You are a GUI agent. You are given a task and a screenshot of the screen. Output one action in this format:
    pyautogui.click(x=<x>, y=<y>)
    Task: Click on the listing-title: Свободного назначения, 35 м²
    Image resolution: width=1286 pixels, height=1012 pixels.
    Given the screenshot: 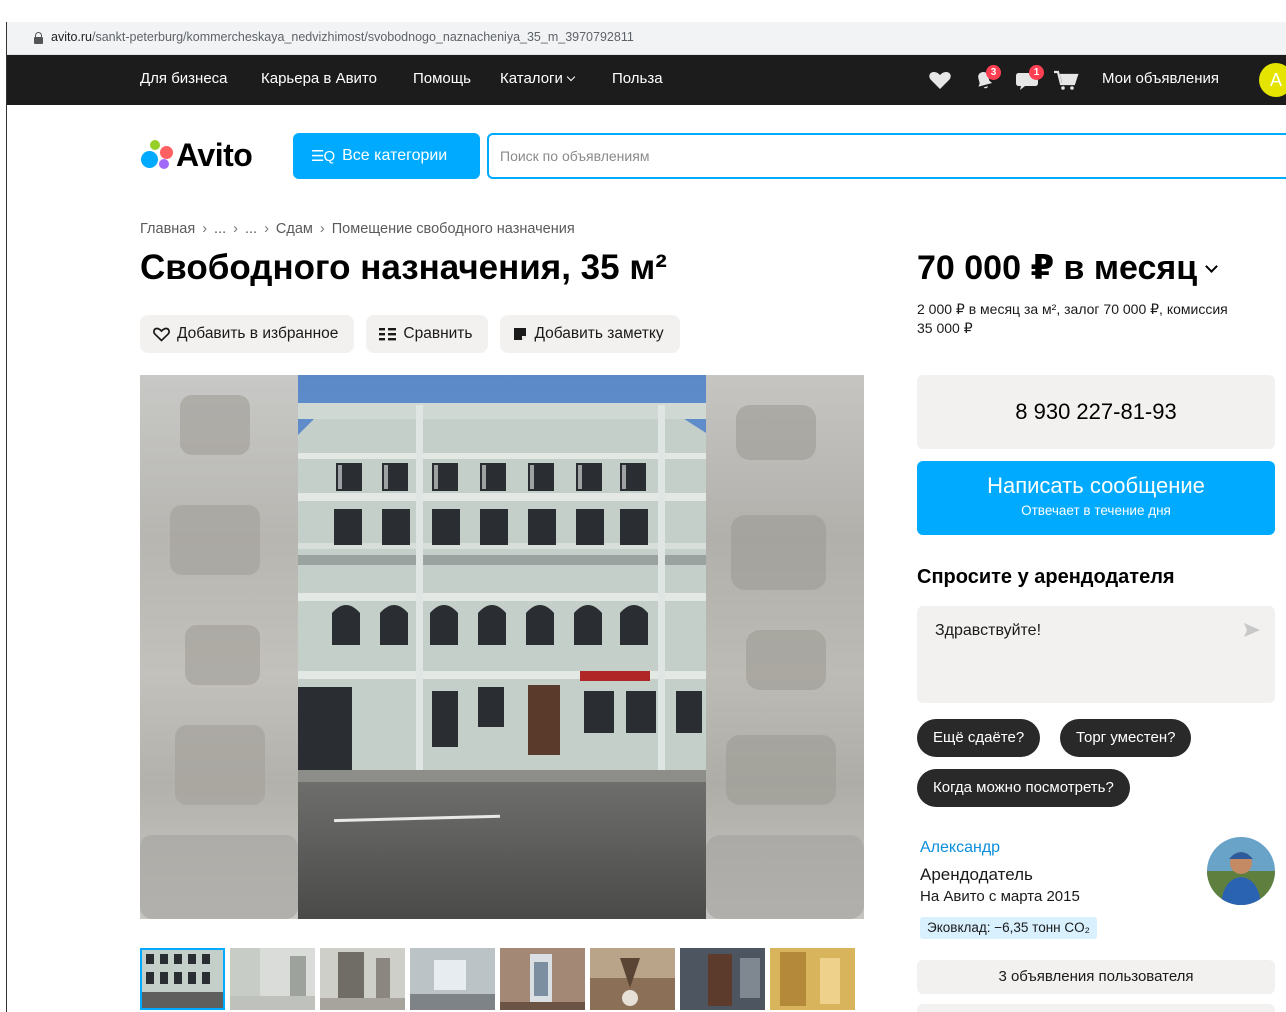 What is the action you would take?
    pyautogui.click(x=403, y=267)
    